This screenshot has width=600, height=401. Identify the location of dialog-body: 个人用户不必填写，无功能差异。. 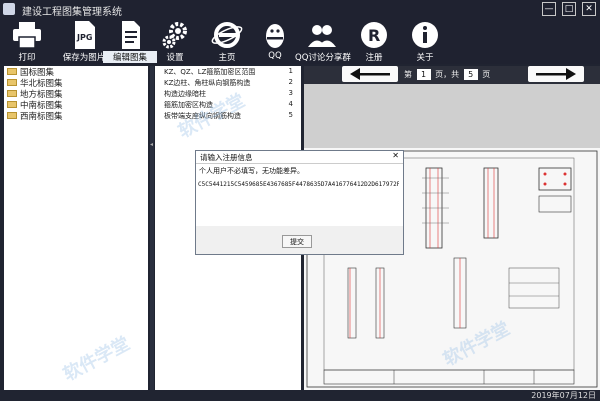
(299, 195).